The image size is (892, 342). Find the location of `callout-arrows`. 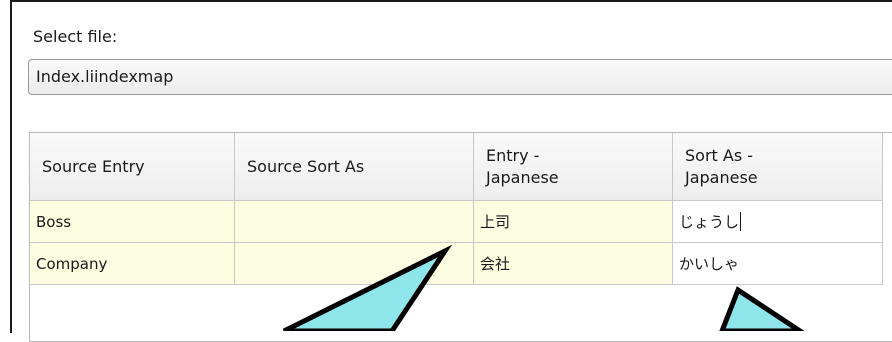

callout-arrows is located at coordinates (543, 287).